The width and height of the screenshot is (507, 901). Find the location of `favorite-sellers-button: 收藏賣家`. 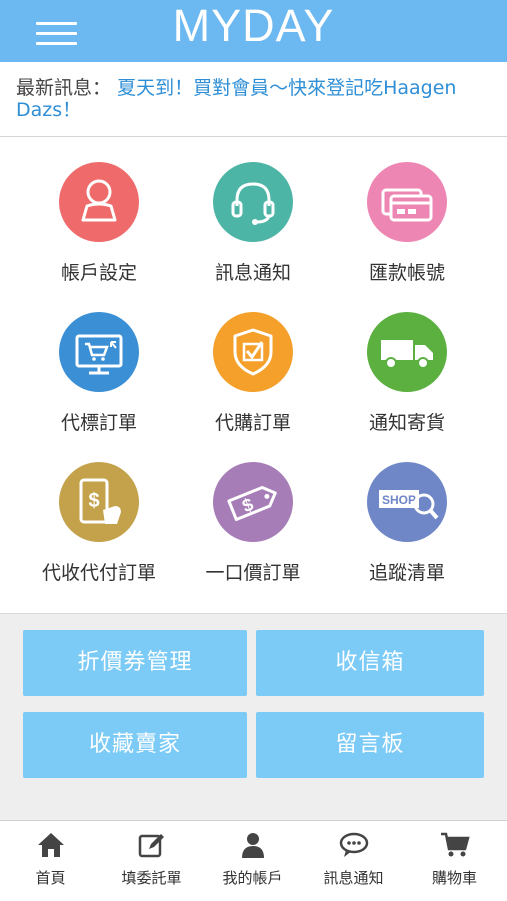

favorite-sellers-button: 收藏賣家 is located at coordinates (135, 745).